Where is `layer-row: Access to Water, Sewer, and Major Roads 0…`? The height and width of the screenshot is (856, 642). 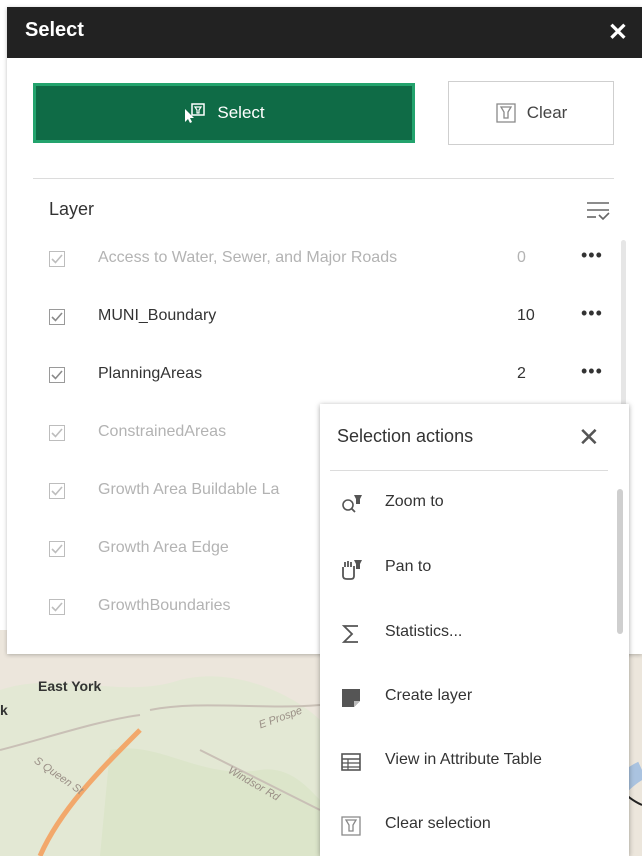 layer-row: Access to Water, Sewer, and Major Roads 0… is located at coordinates (318, 263).